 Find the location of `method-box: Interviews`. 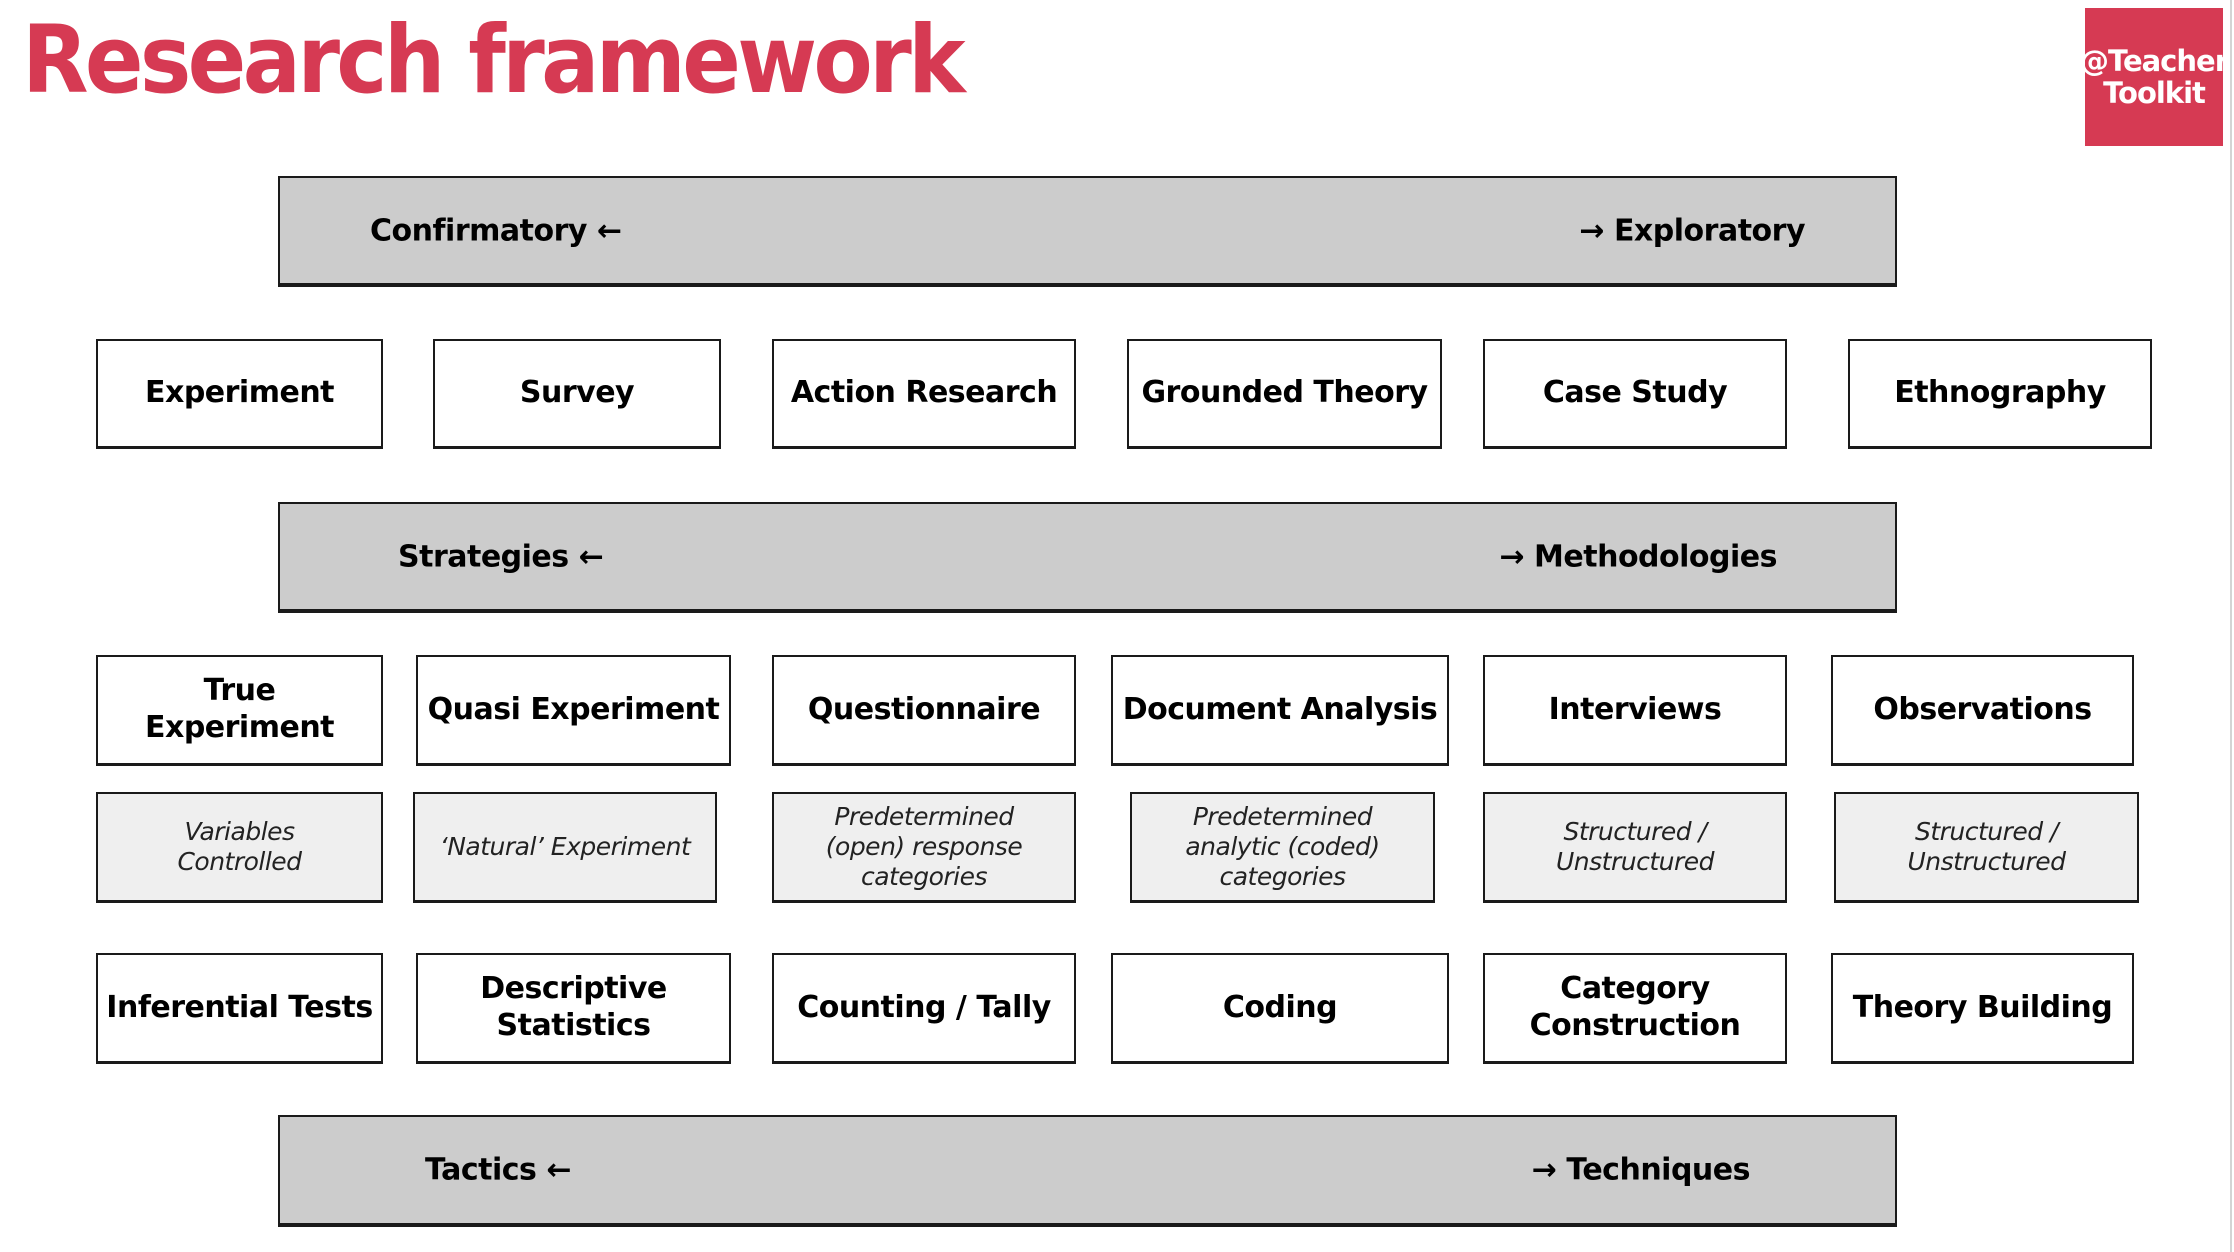

method-box: Interviews is located at coordinates (1635, 710).